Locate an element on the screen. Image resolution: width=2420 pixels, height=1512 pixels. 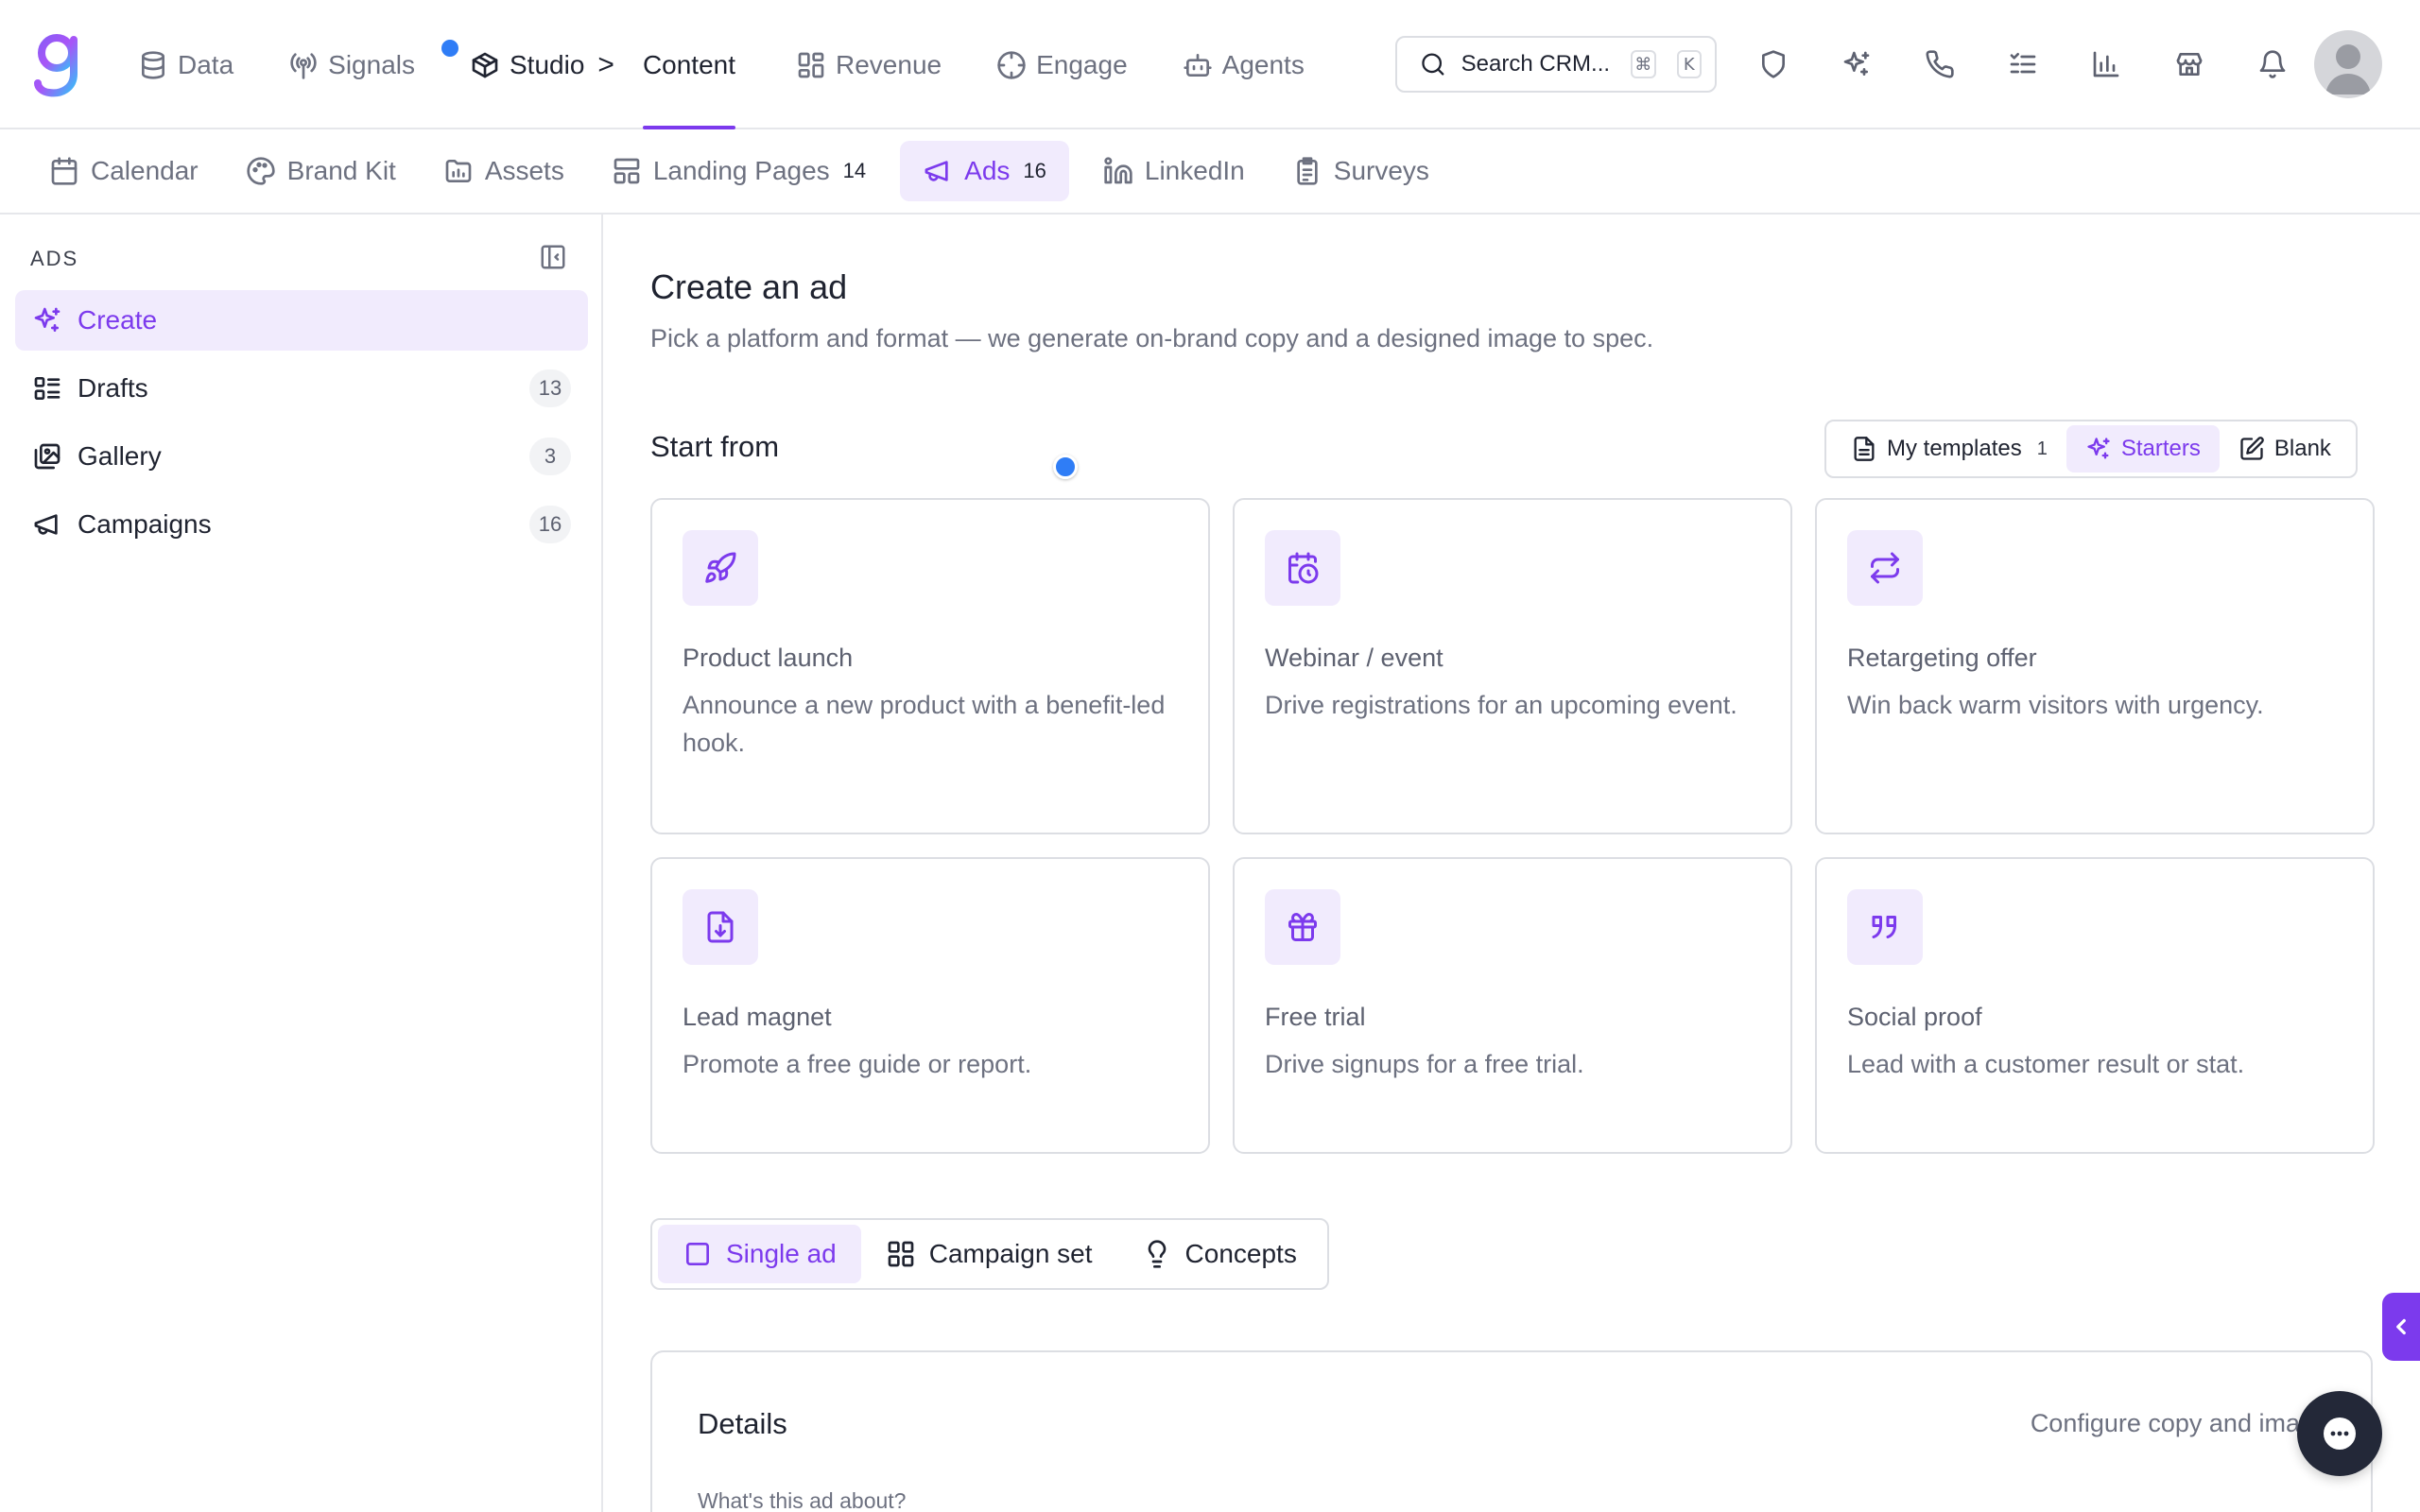
calendar-icon is located at coordinates (64, 171).